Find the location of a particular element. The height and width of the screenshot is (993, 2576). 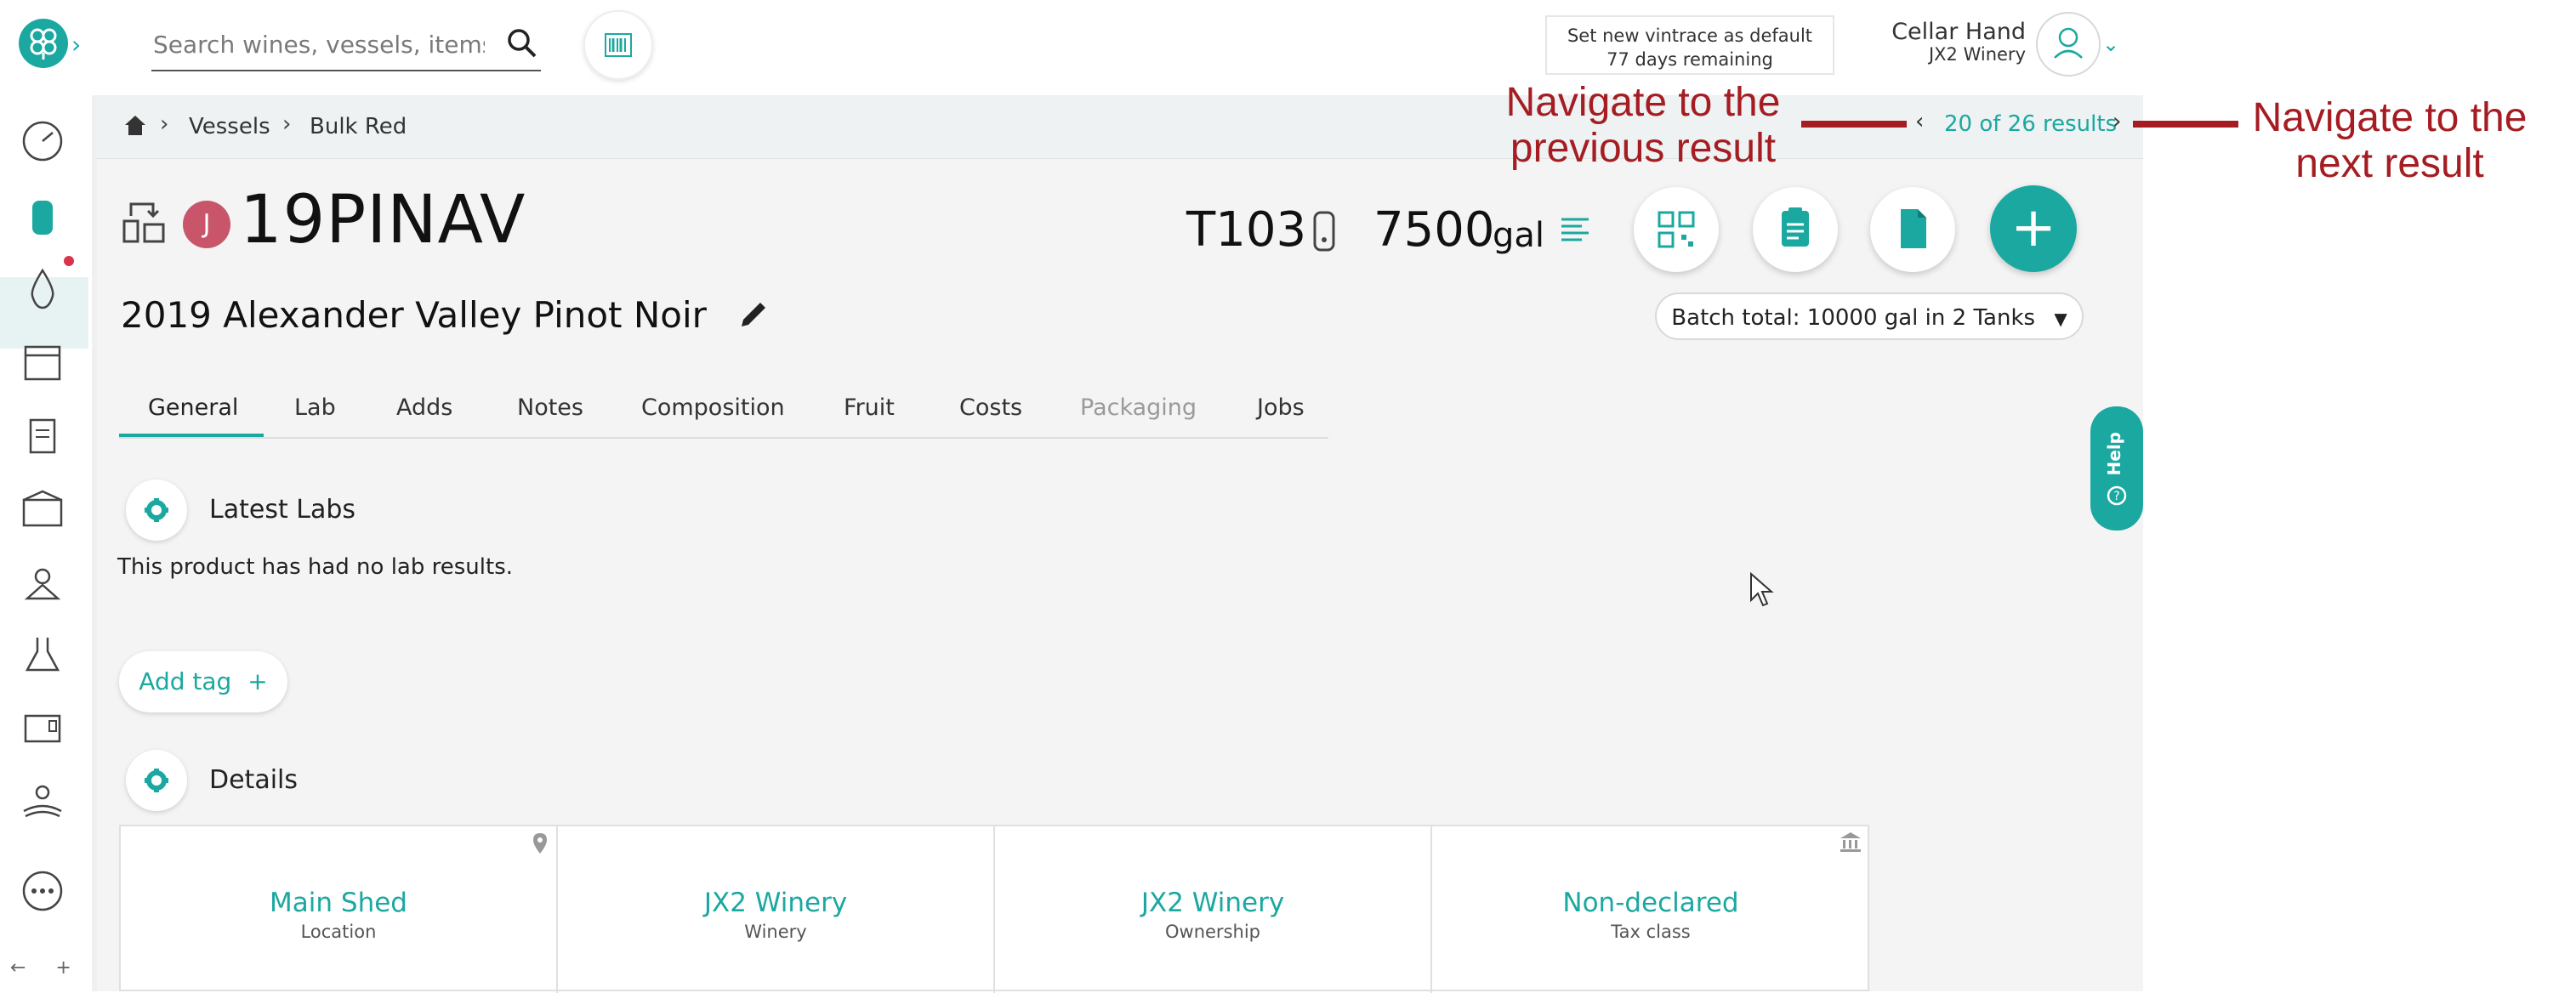

notice-line-1: Set new vintrace as default is located at coordinates (1690, 36).